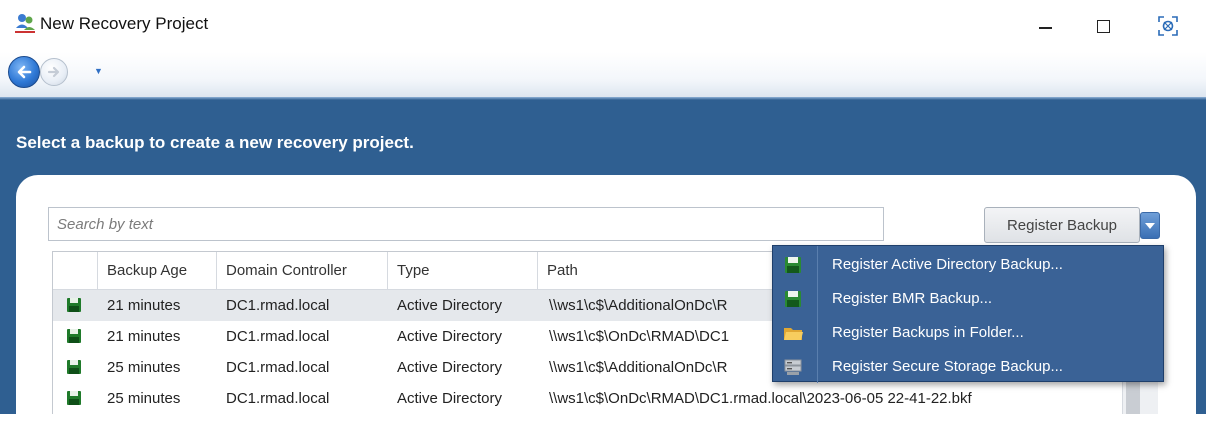 The image size is (1206, 435). I want to click on back-button, so click(24, 72).